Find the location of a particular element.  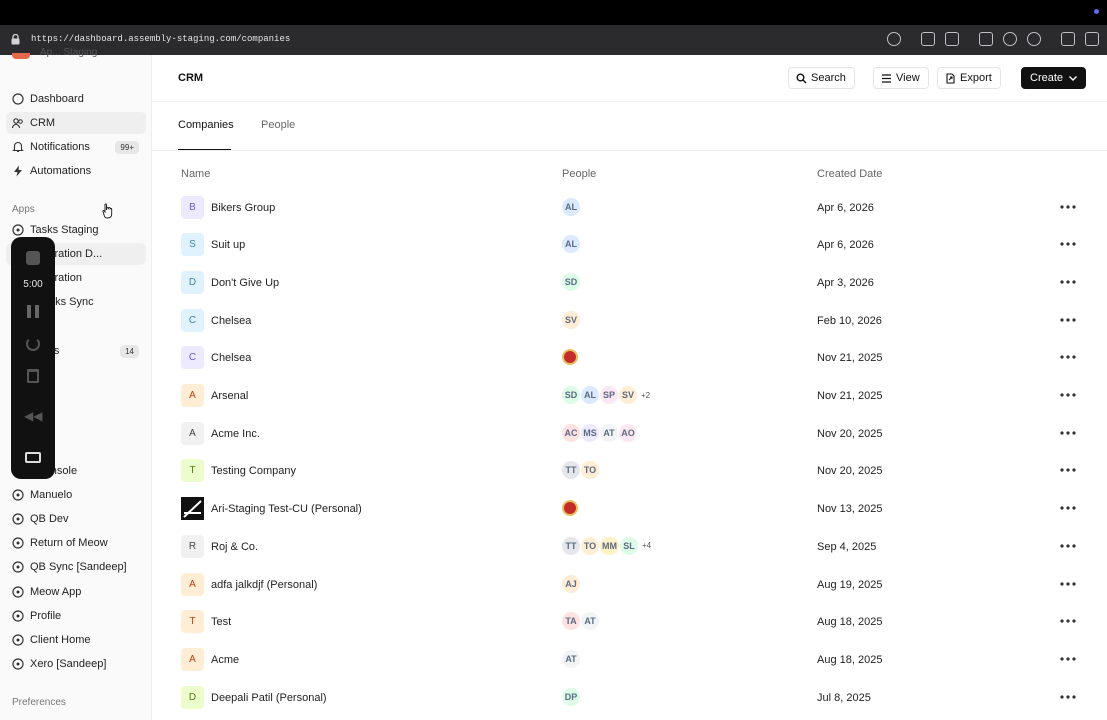

sidebar-app-item: Profile is located at coordinates (76, 616).